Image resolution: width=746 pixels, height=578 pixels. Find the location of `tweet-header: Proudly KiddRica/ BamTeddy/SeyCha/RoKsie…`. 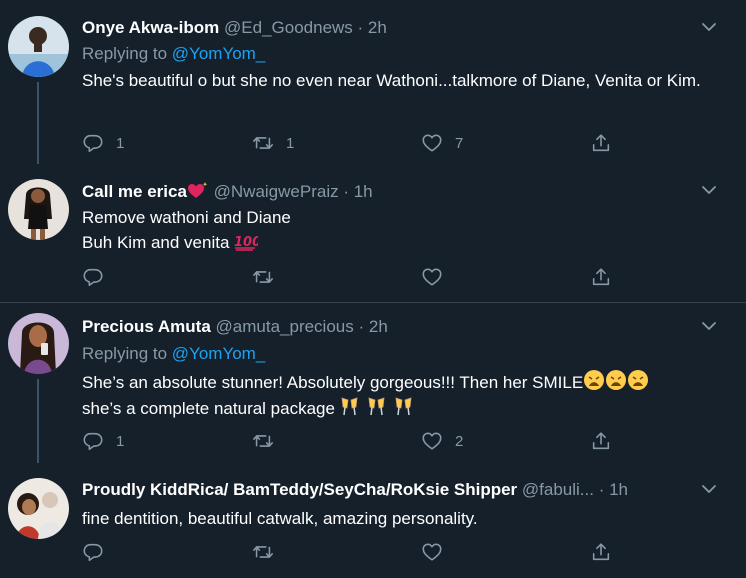

tweet-header: Proudly KiddRica/ BamTeddy/SeyCha/RoKsie… is located at coordinates (355, 490).